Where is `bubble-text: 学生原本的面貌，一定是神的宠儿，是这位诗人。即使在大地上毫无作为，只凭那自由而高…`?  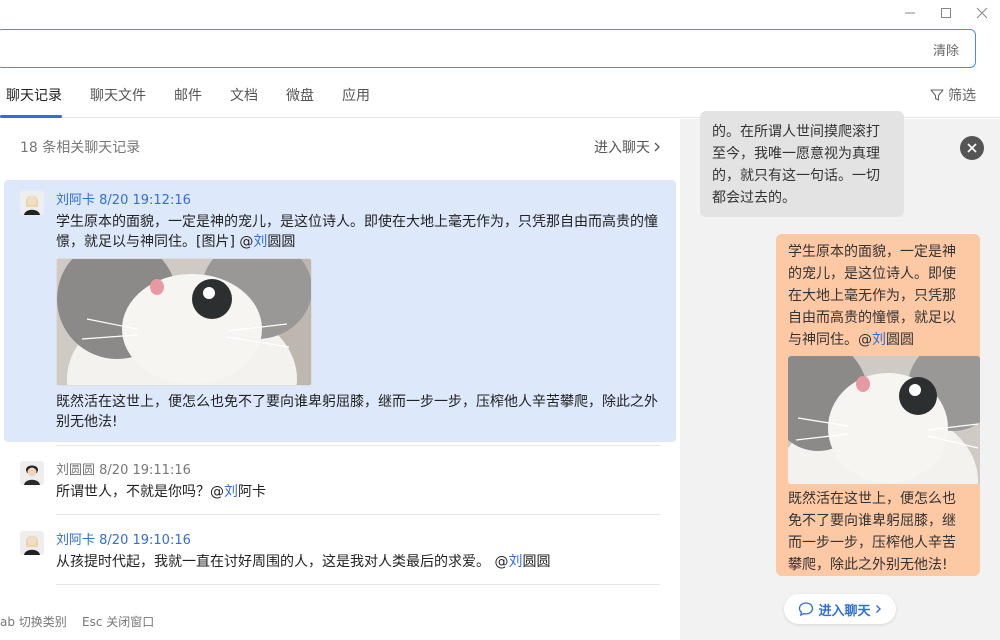
bubble-text: 学生原本的面貌，一定是神的宠儿，是这位诗人。即使在大地上毫无作为，只凭那自由而高… is located at coordinates (878, 296).